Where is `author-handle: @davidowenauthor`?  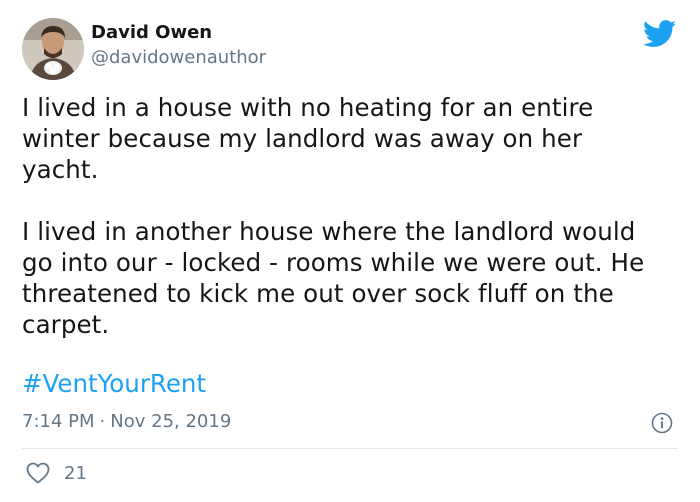
author-handle: @davidowenauthor is located at coordinates (178, 57).